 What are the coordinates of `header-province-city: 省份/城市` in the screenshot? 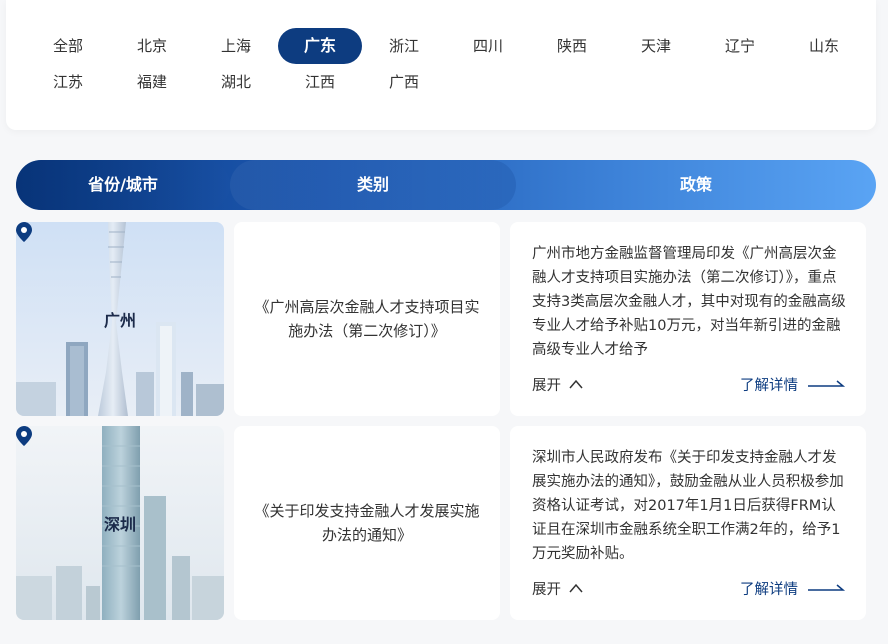 It's located at (123, 185).